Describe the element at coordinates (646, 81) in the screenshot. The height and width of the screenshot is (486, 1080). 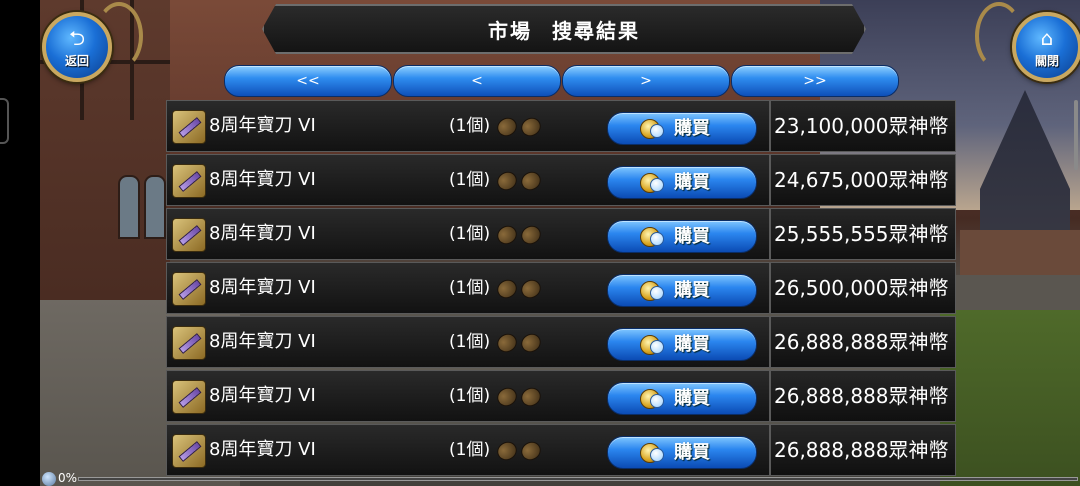
I see `next-page-button: >` at that location.